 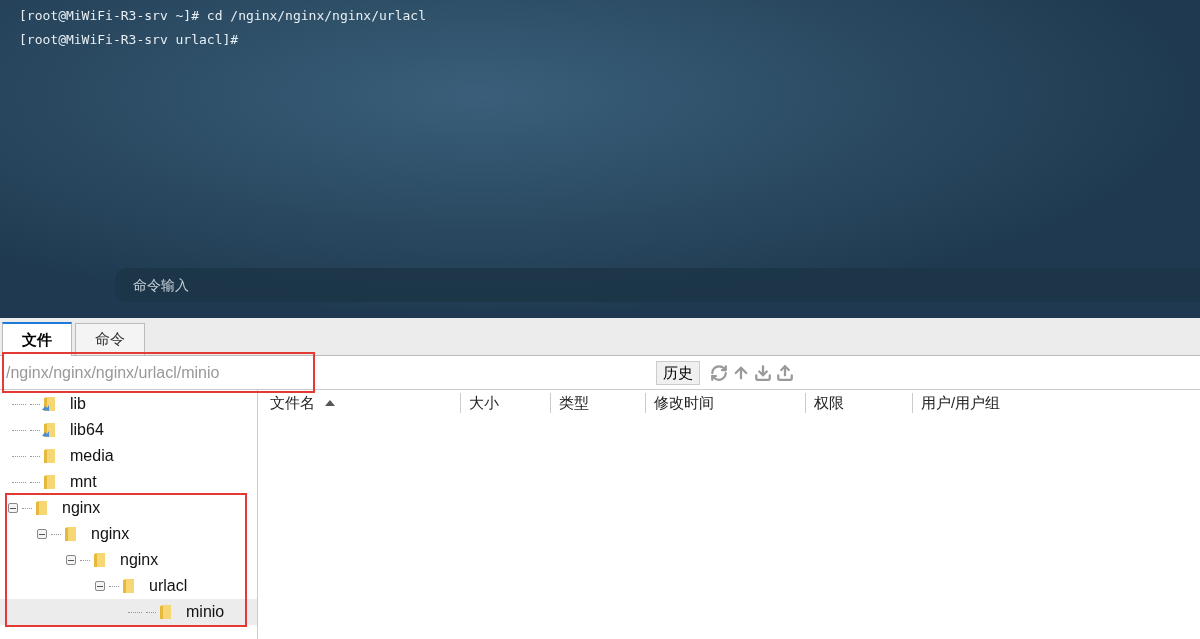 I want to click on upload-icon, so click(x=785, y=372).